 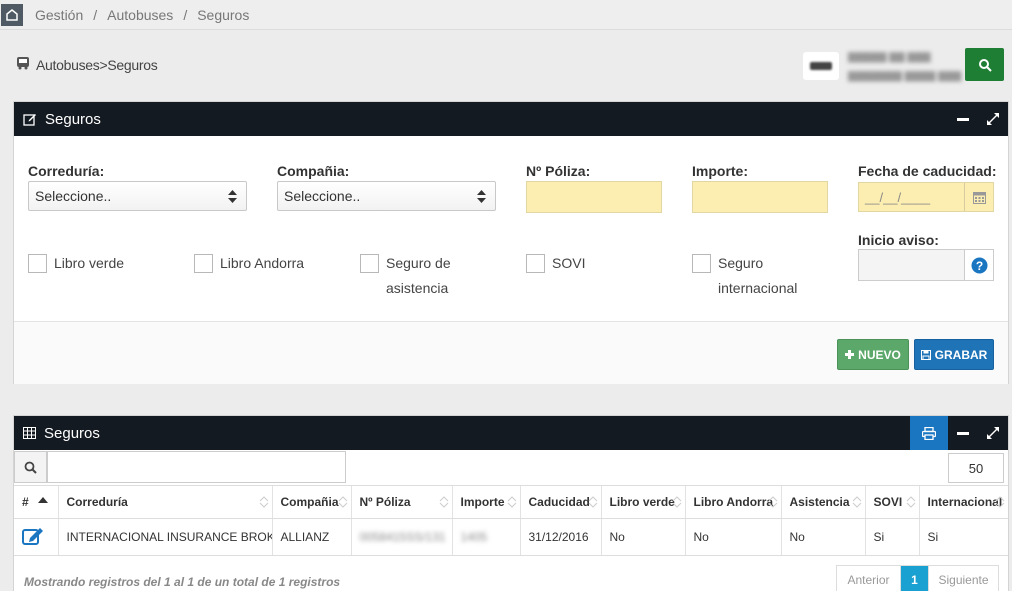 What do you see at coordinates (12, 14) in the screenshot?
I see `home-icon` at bounding box center [12, 14].